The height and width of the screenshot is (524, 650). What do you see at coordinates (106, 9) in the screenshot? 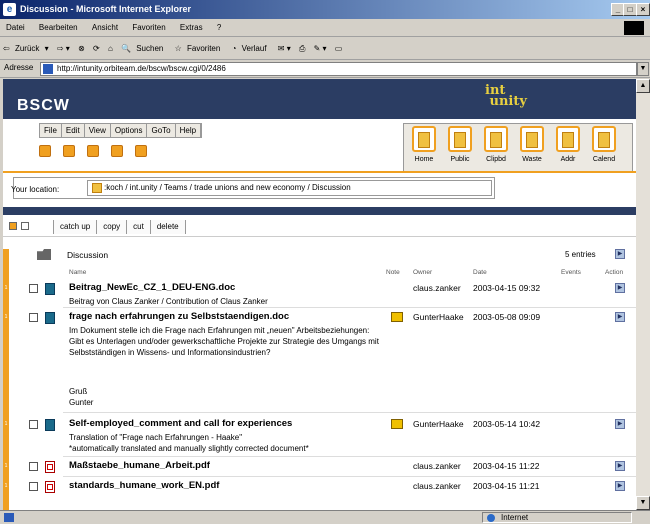
I see `window-title: Discussion - Microsoft Internet Explorer` at bounding box center [106, 9].